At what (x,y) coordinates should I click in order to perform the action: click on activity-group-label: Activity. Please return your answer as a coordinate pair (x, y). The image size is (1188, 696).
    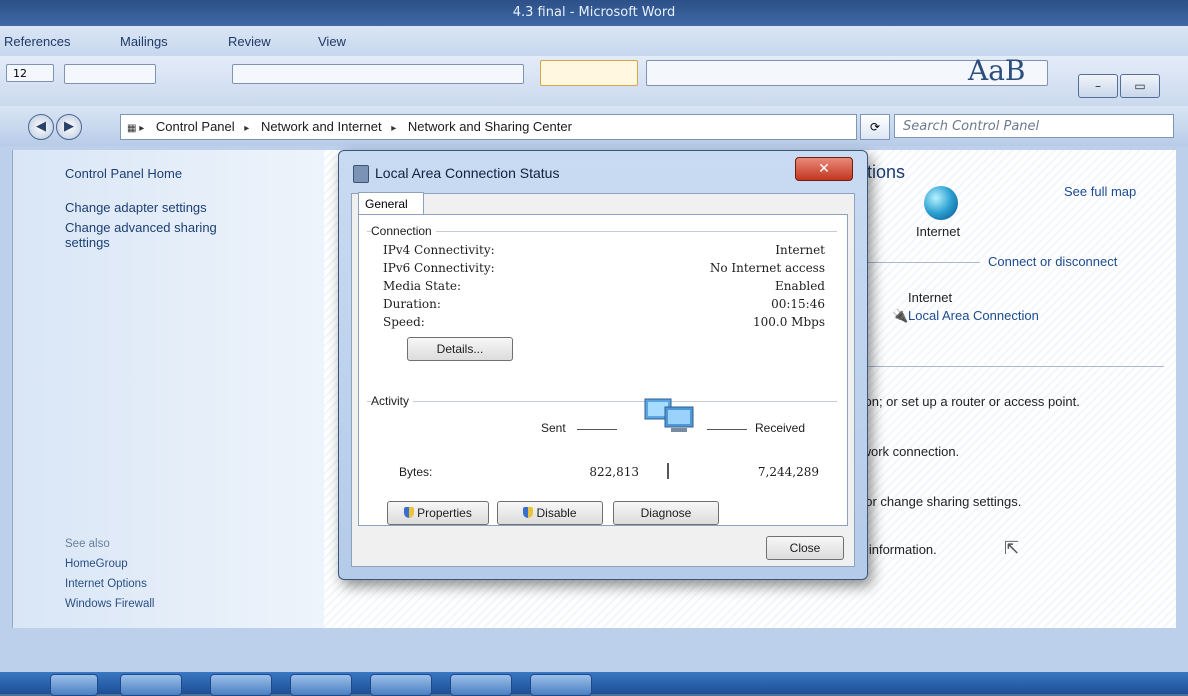
    Looking at the image, I should click on (392, 401).